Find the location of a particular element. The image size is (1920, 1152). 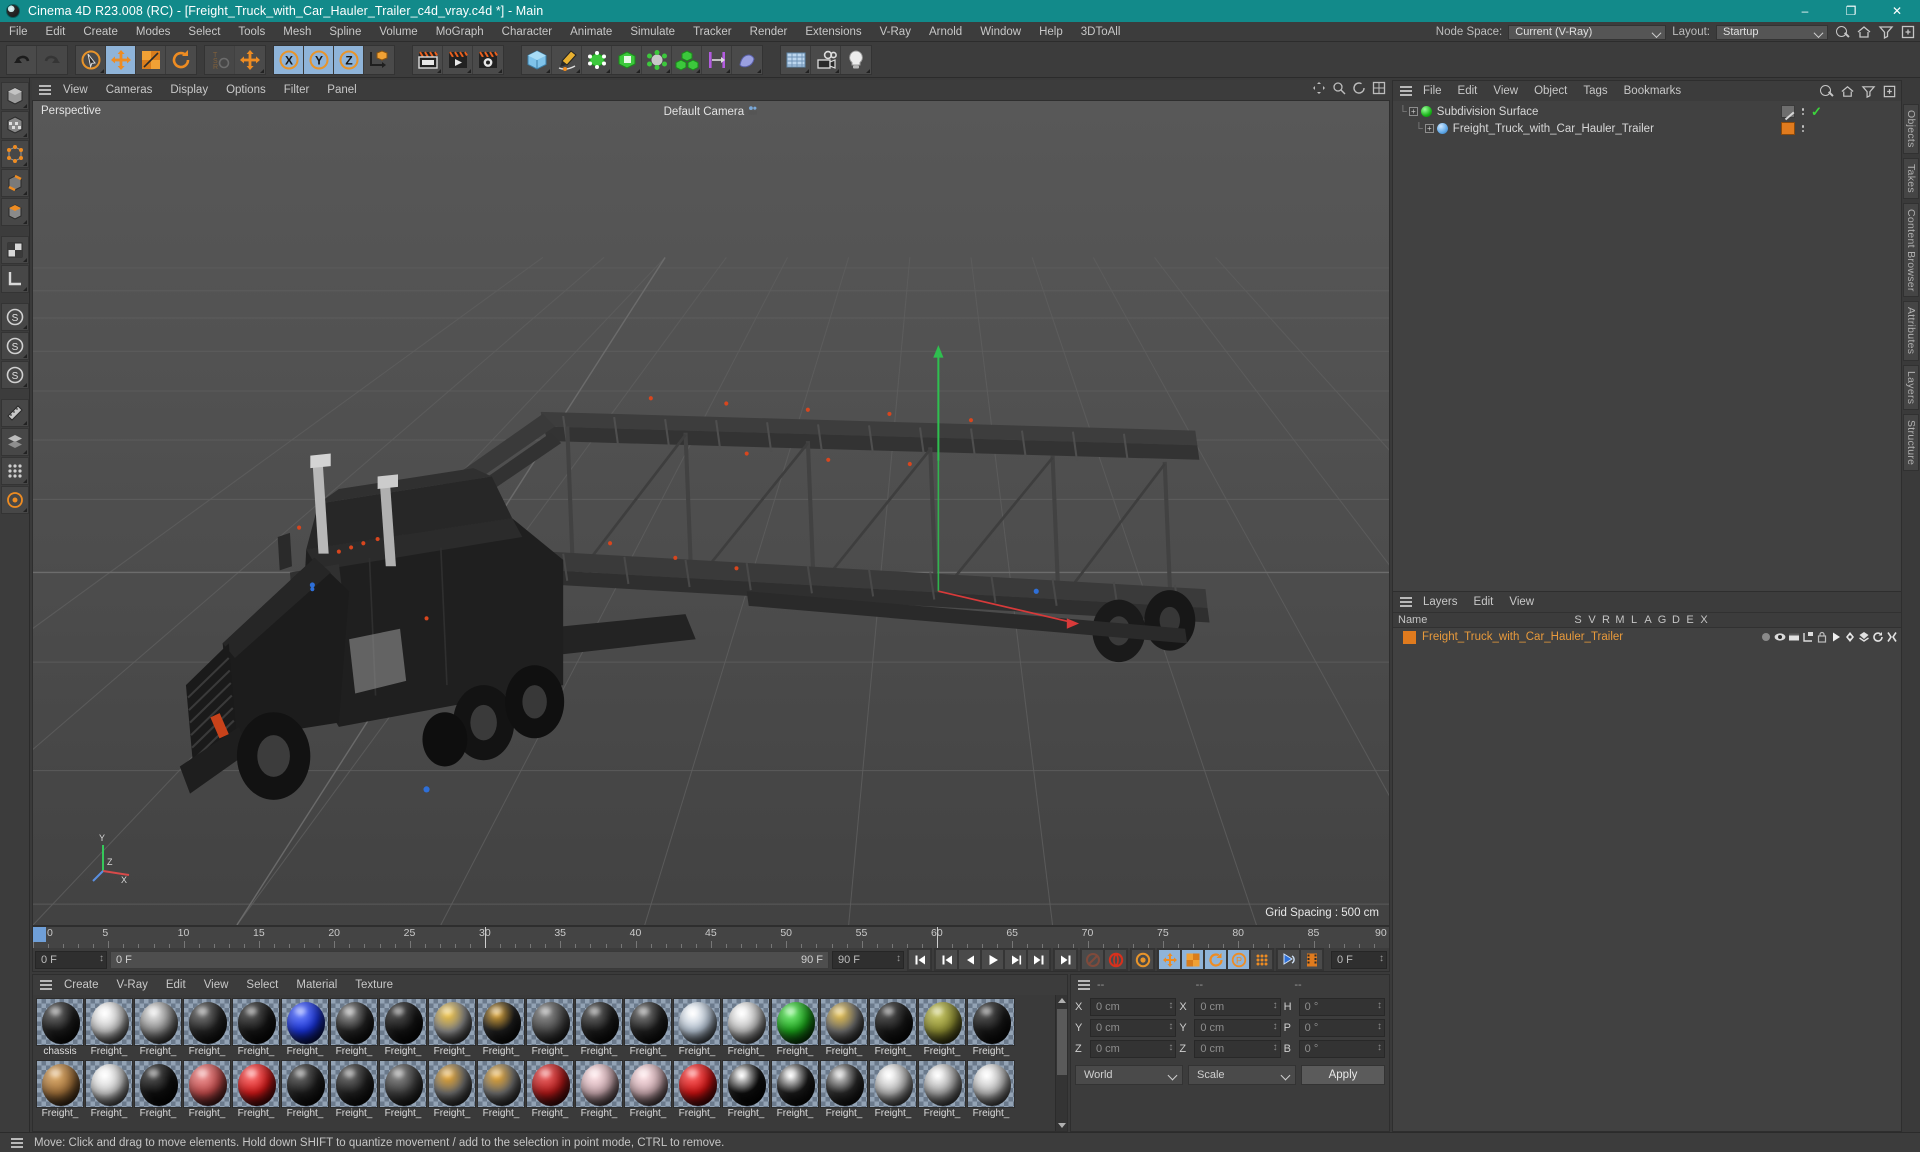

quantize-button: S is located at coordinates (14, 375).